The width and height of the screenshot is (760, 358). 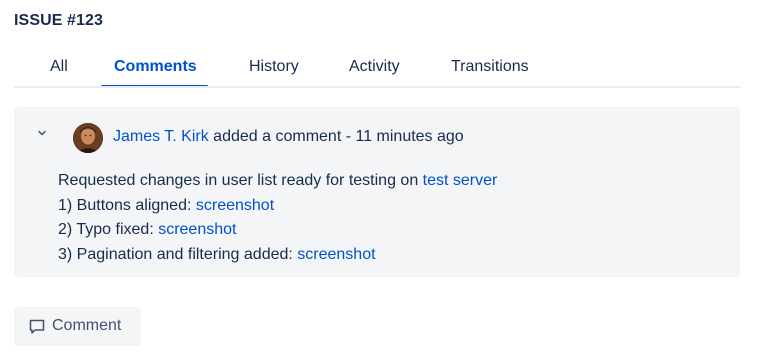 What do you see at coordinates (377, 87) in the screenshot?
I see `tab-divider` at bounding box center [377, 87].